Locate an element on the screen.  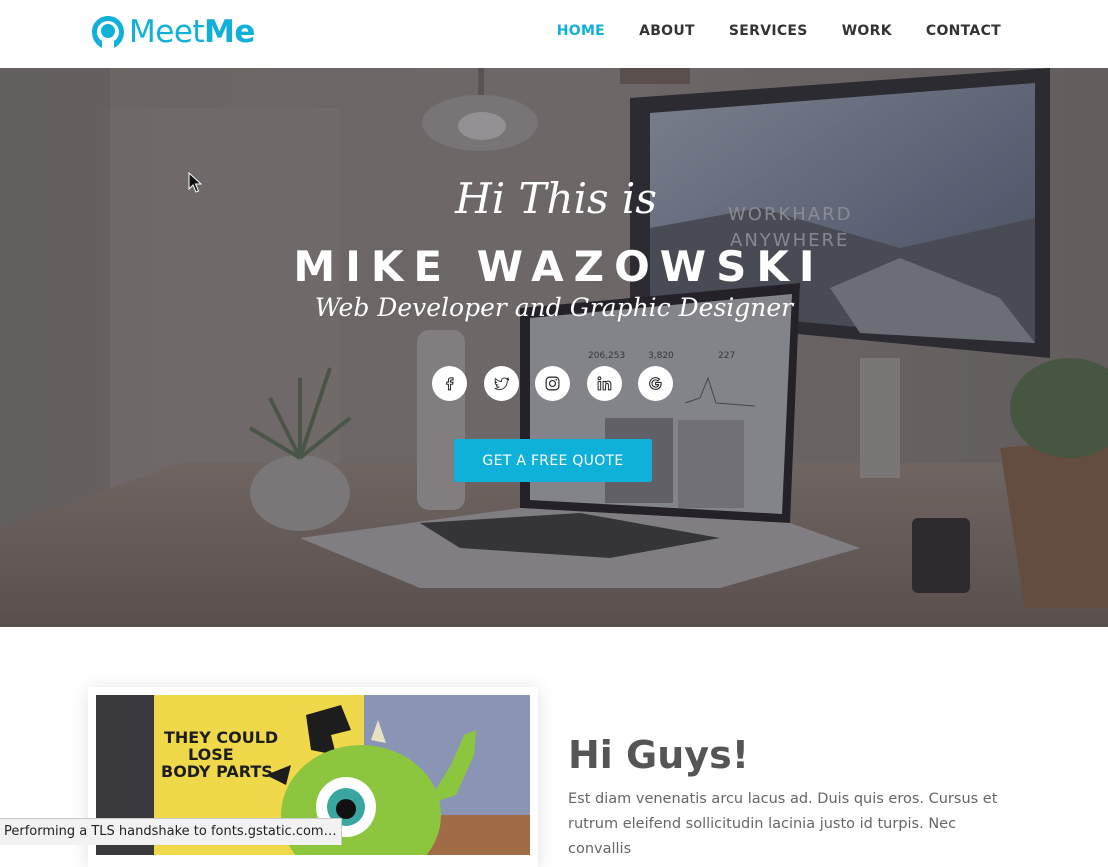
brand-name-light: Meet is located at coordinates (166, 32).